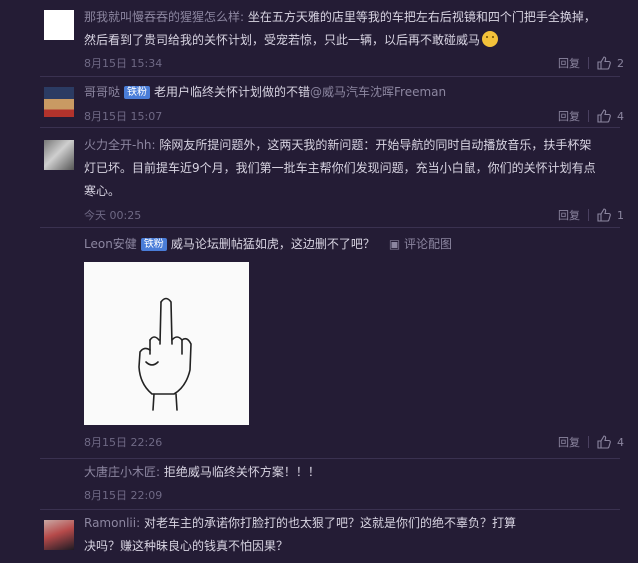 The image size is (638, 563). Describe the element at coordinates (378, 92) in the screenshot. I see `mention-link: @威马汽车沈晖Freeman` at that location.